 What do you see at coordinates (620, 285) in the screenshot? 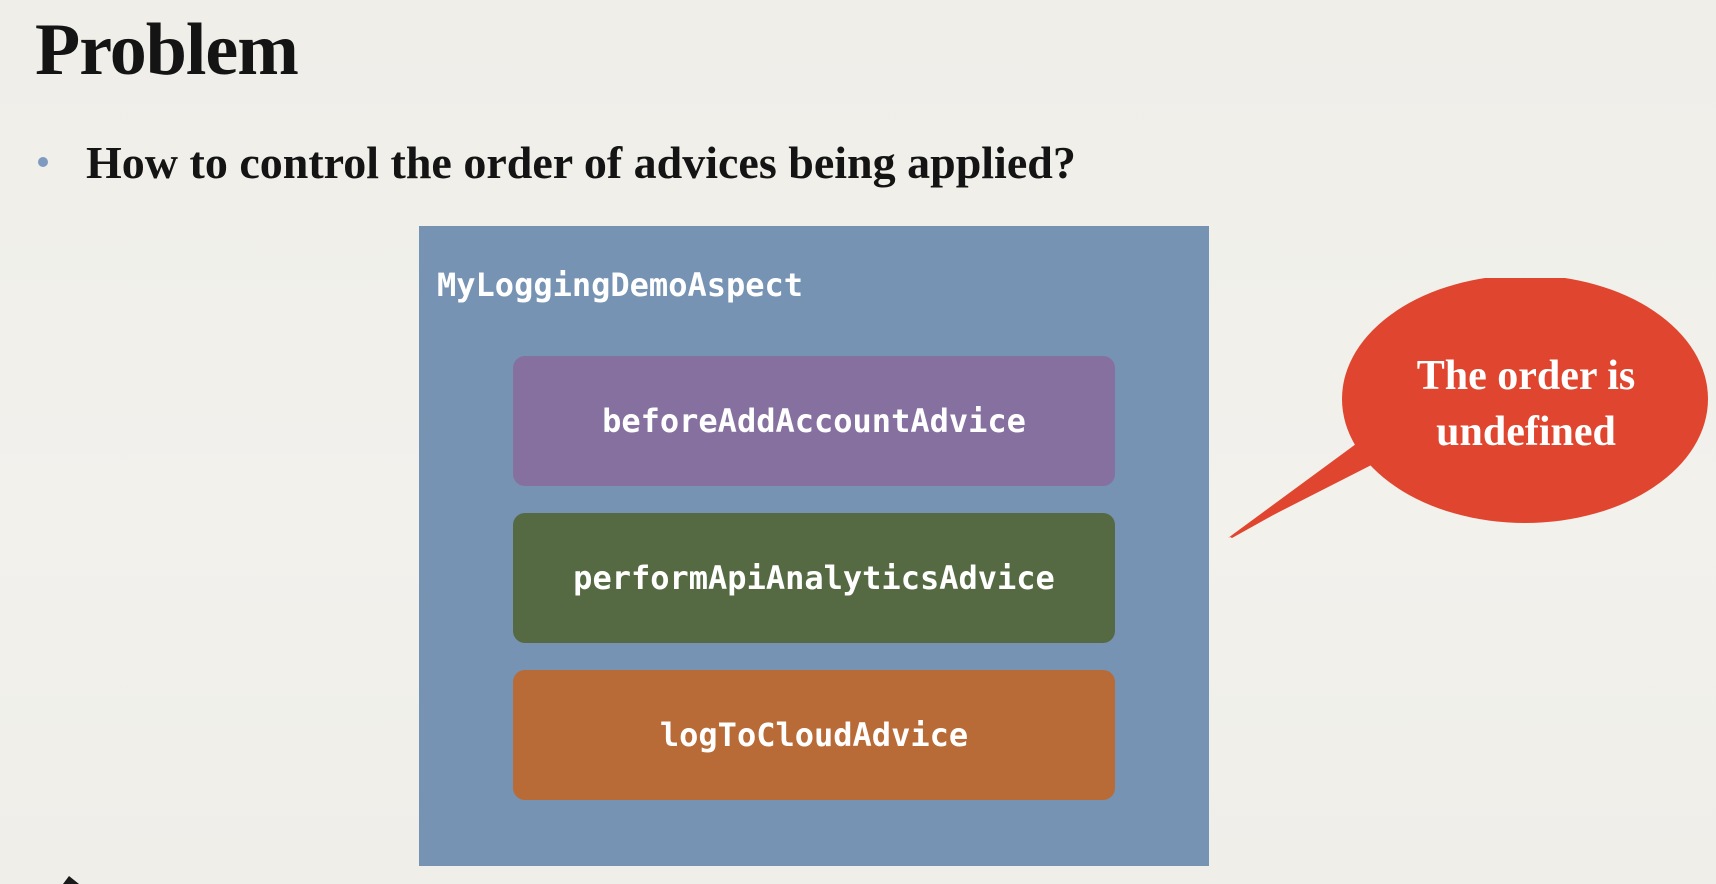
I see `aspect-name: MyLoggingDemoAspect` at bounding box center [620, 285].